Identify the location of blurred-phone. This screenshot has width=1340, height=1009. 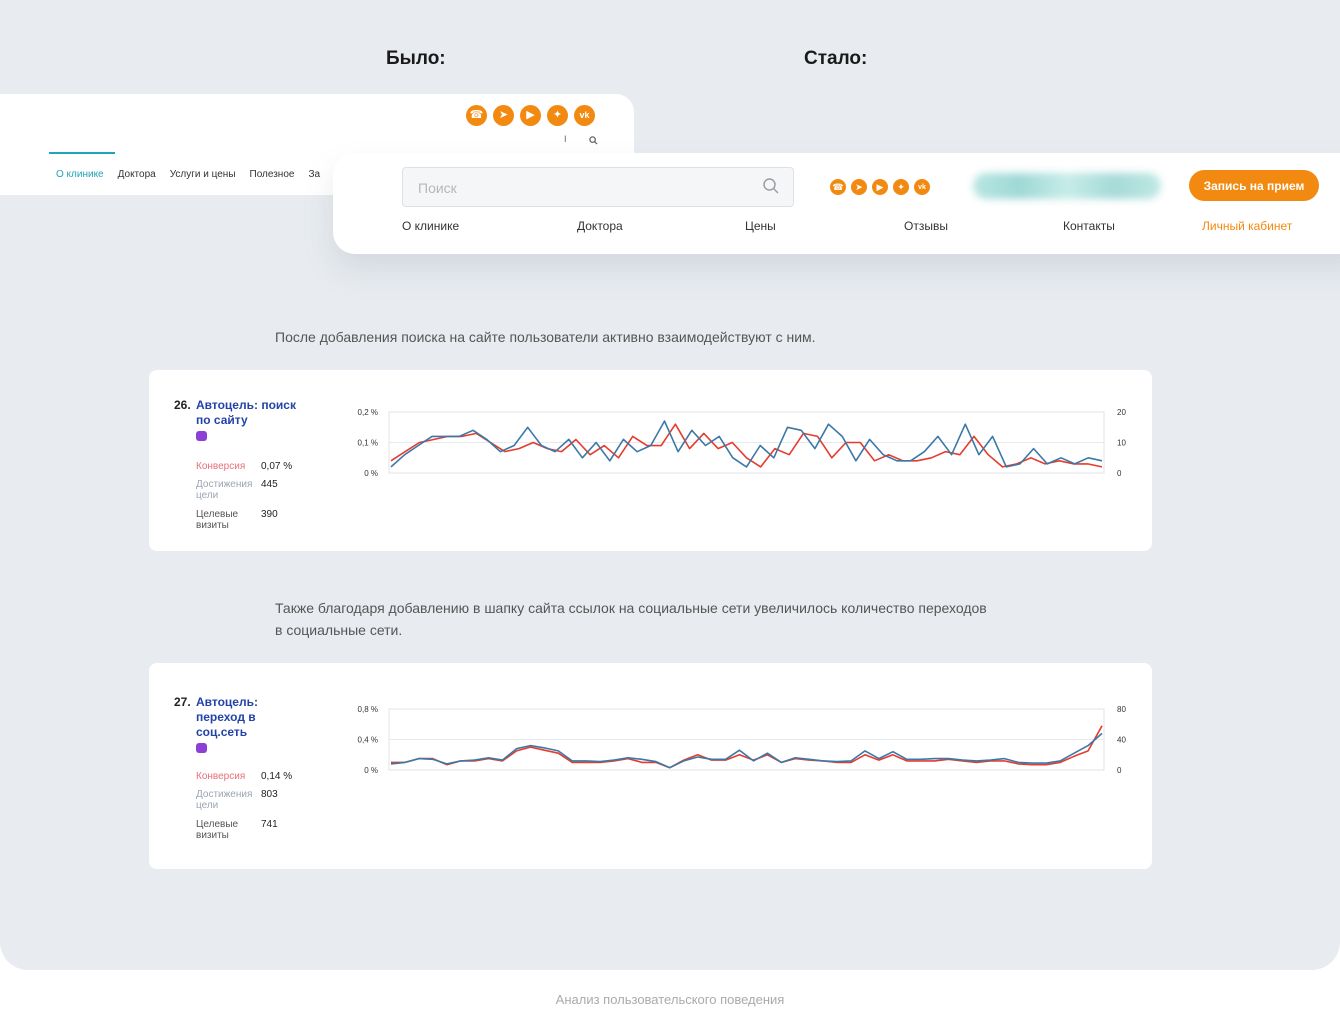
(1067, 186).